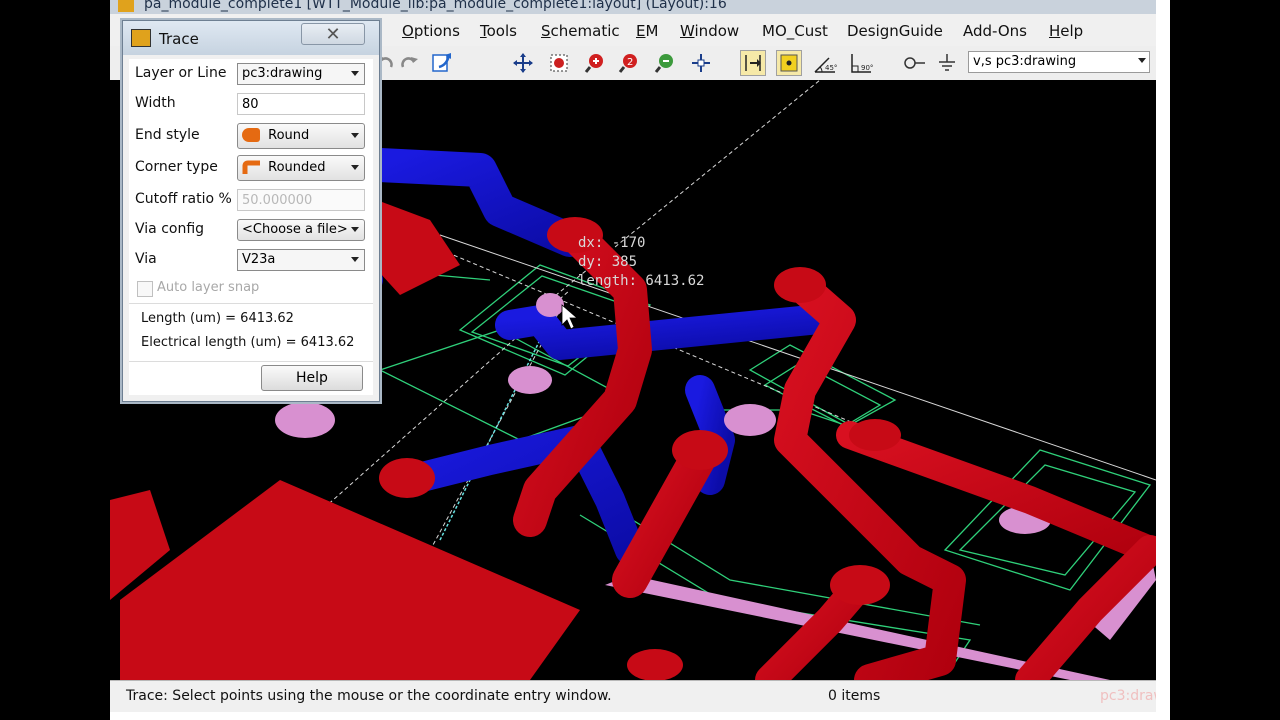  Describe the element at coordinates (289, 135) in the screenshot. I see `end-style-value: Round` at that location.